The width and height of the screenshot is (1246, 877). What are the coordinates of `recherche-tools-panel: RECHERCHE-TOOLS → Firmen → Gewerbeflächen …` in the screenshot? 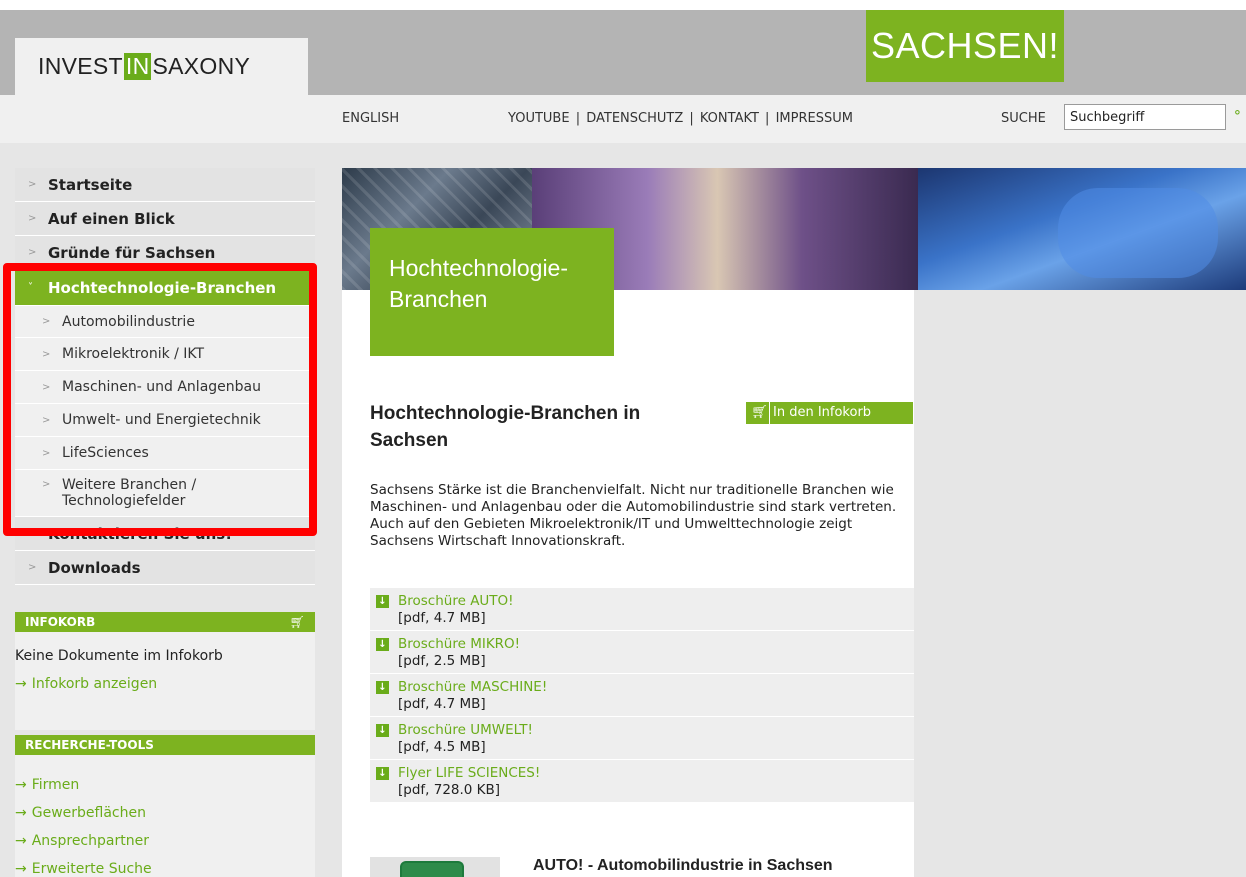 It's located at (165, 806).